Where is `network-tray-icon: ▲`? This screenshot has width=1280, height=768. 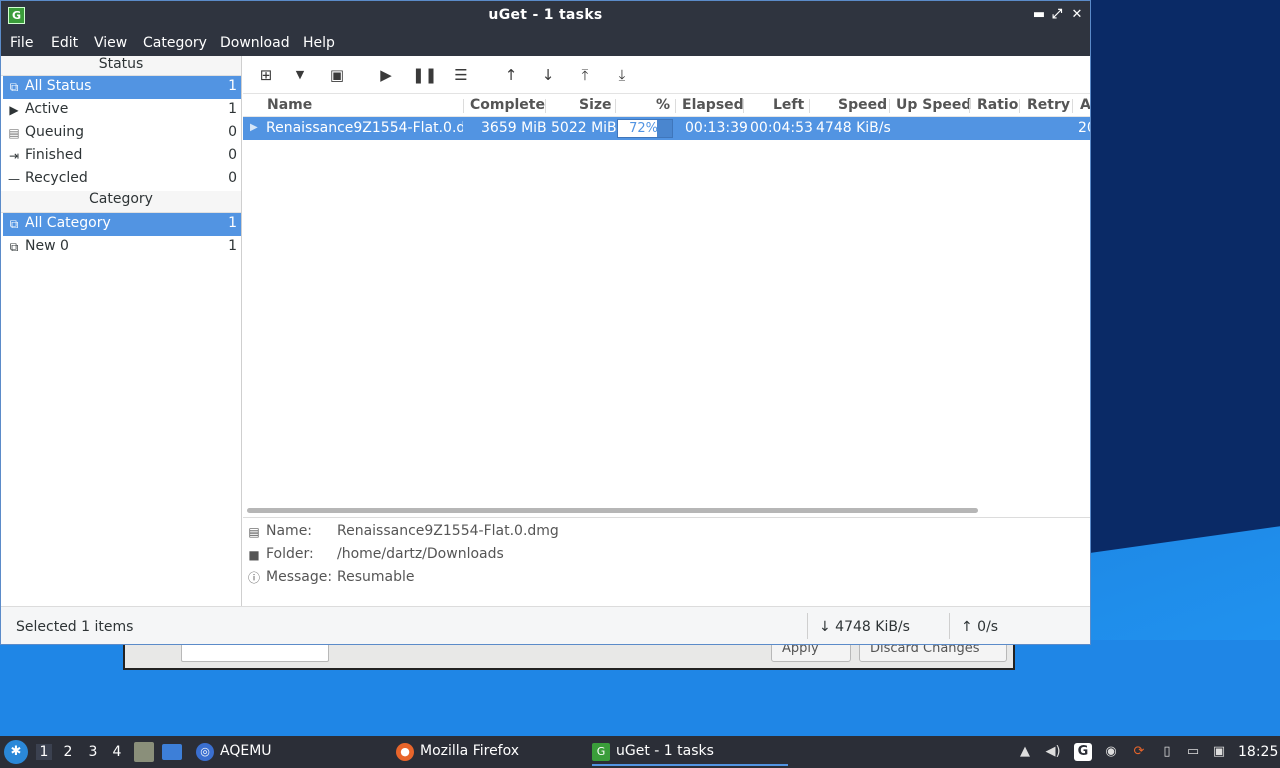
network-tray-icon: ▲ is located at coordinates (1025, 752).